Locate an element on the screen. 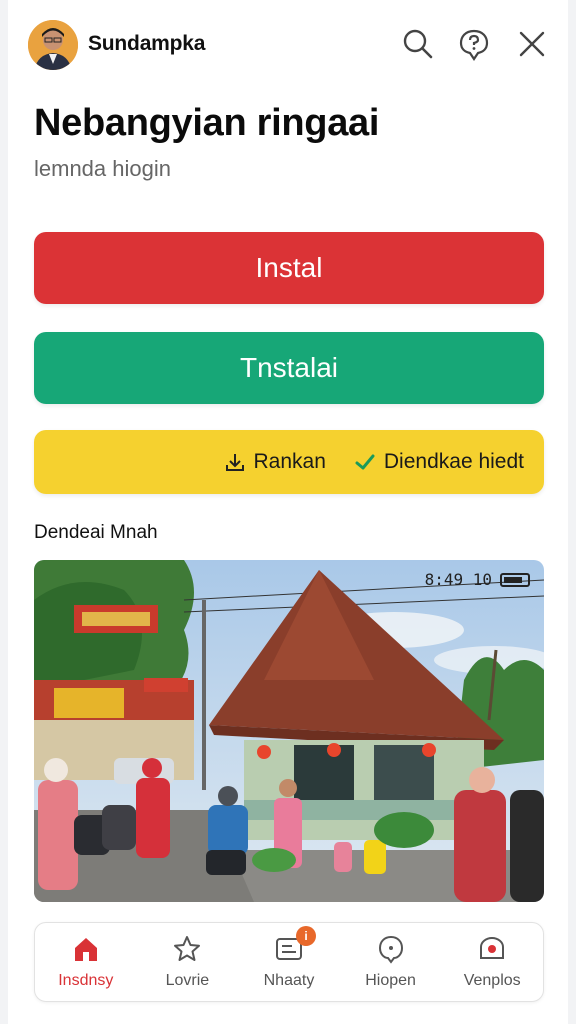  search-icon is located at coordinates (418, 44).